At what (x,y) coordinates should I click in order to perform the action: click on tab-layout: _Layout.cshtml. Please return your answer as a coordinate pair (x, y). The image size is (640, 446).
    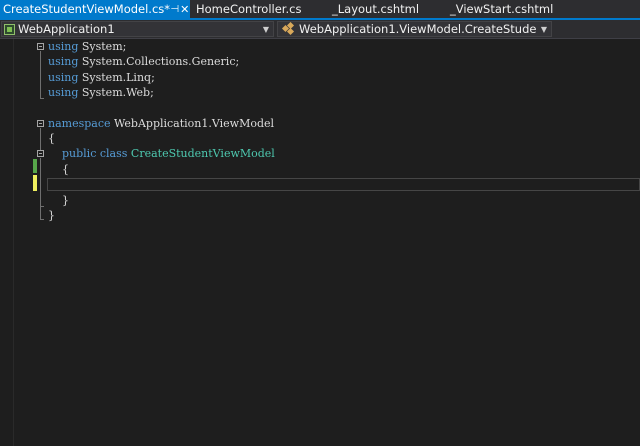
    Looking at the image, I should click on (391, 9).